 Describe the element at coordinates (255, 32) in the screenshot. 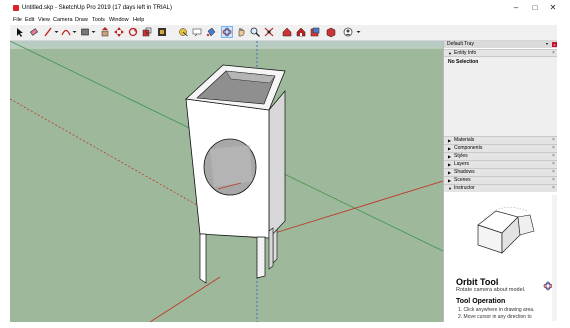

I see `zoom-icon` at that location.